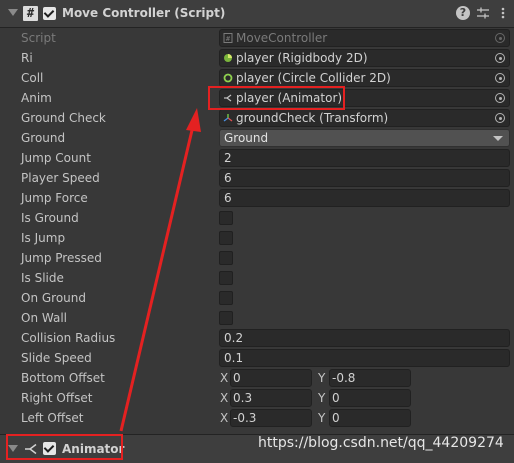 The image size is (514, 463). Describe the element at coordinates (381, 443) in the screenshot. I see `watermark-text: https://blog.csdn.net/qq_44209274` at that location.